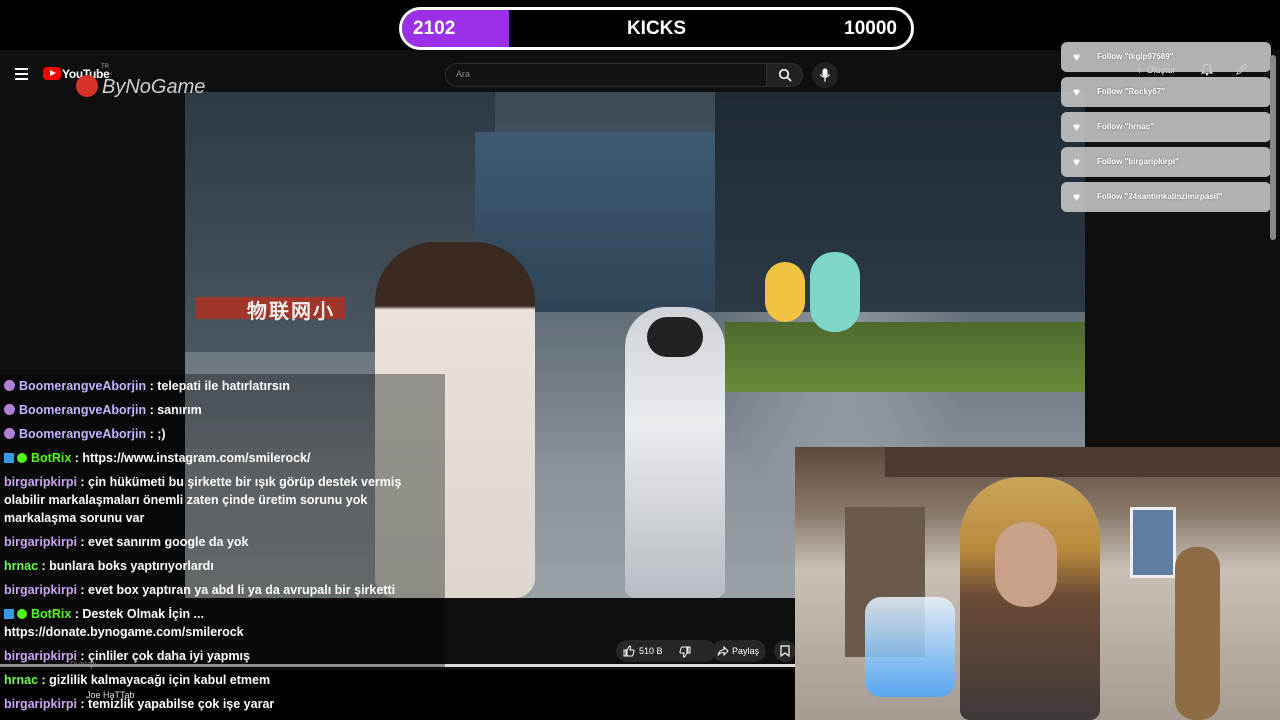 Image resolution: width=1280 pixels, height=720 pixels. I want to click on chat-message: BoomerangveAborjin : ;), so click(222, 434).